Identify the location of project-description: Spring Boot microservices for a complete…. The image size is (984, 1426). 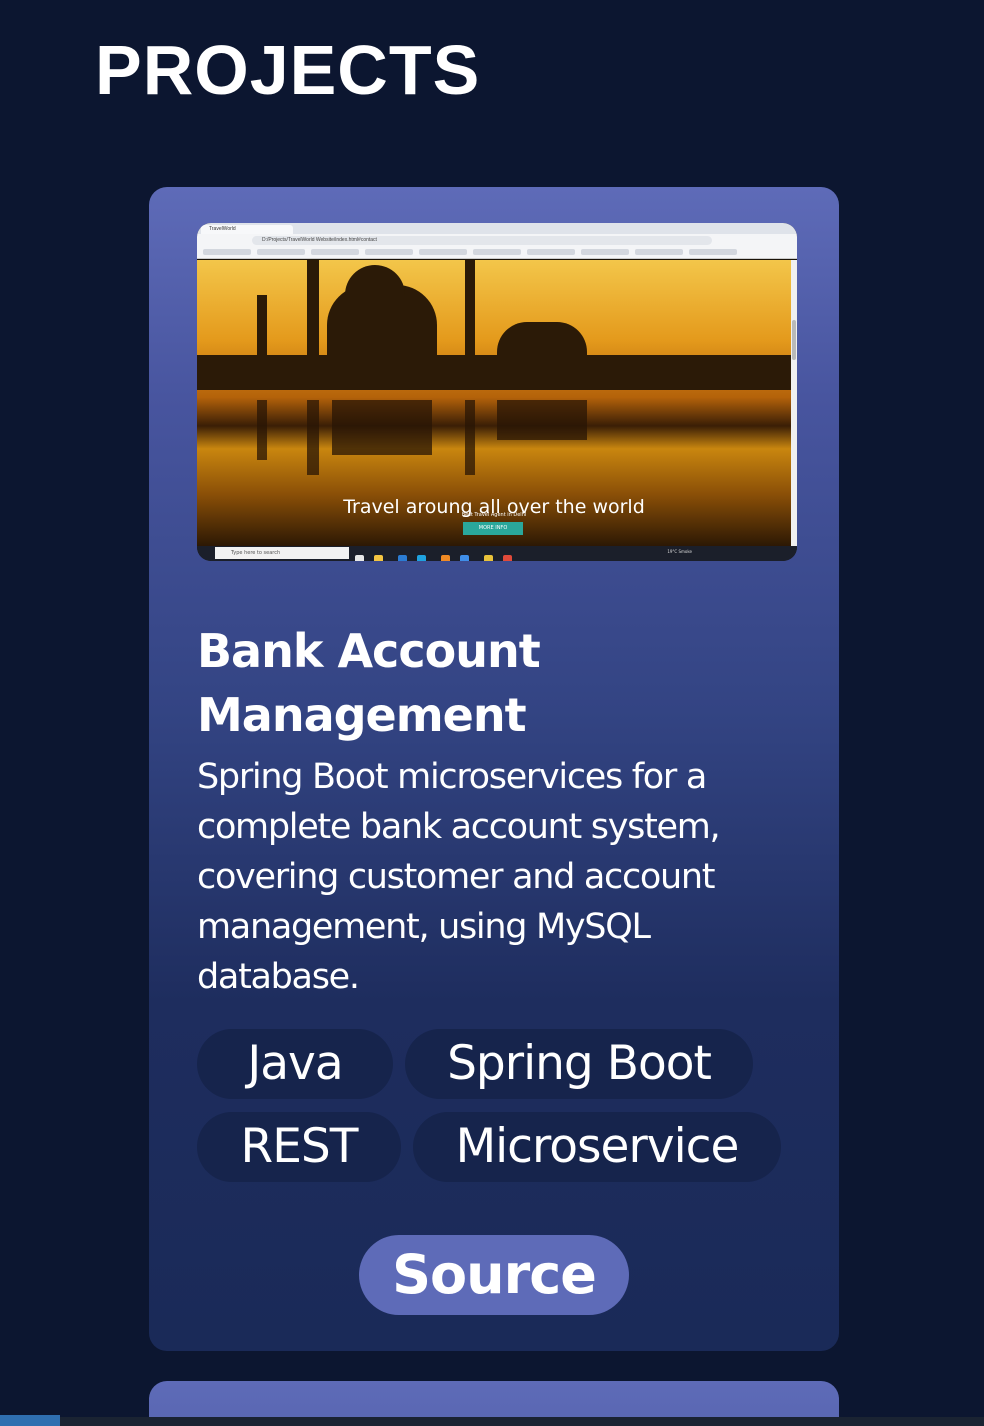
(459, 877).